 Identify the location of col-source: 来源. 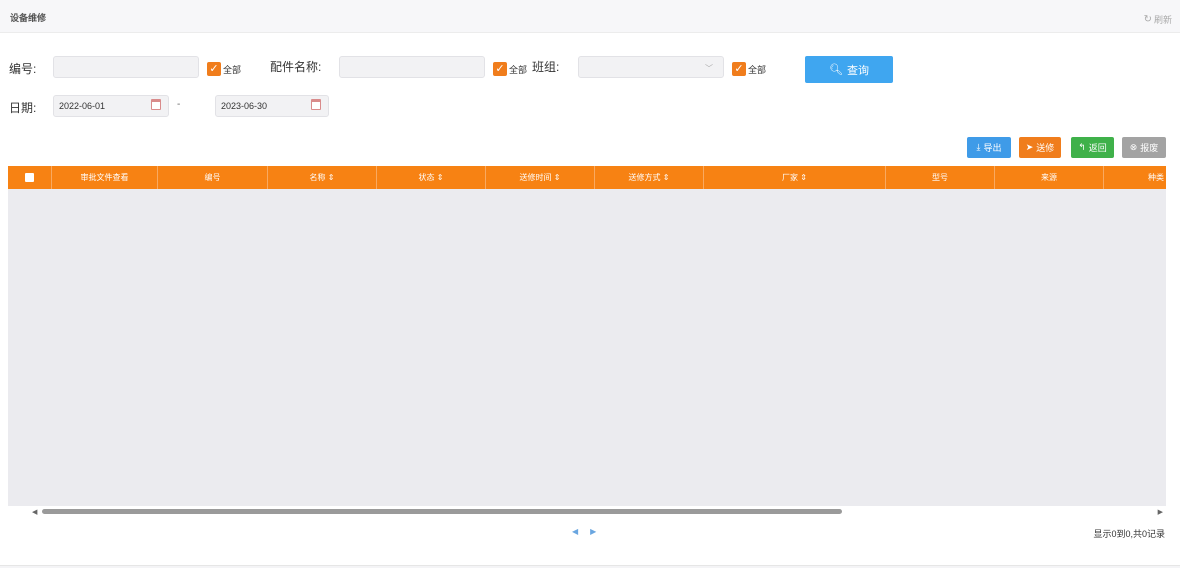
(1049, 177).